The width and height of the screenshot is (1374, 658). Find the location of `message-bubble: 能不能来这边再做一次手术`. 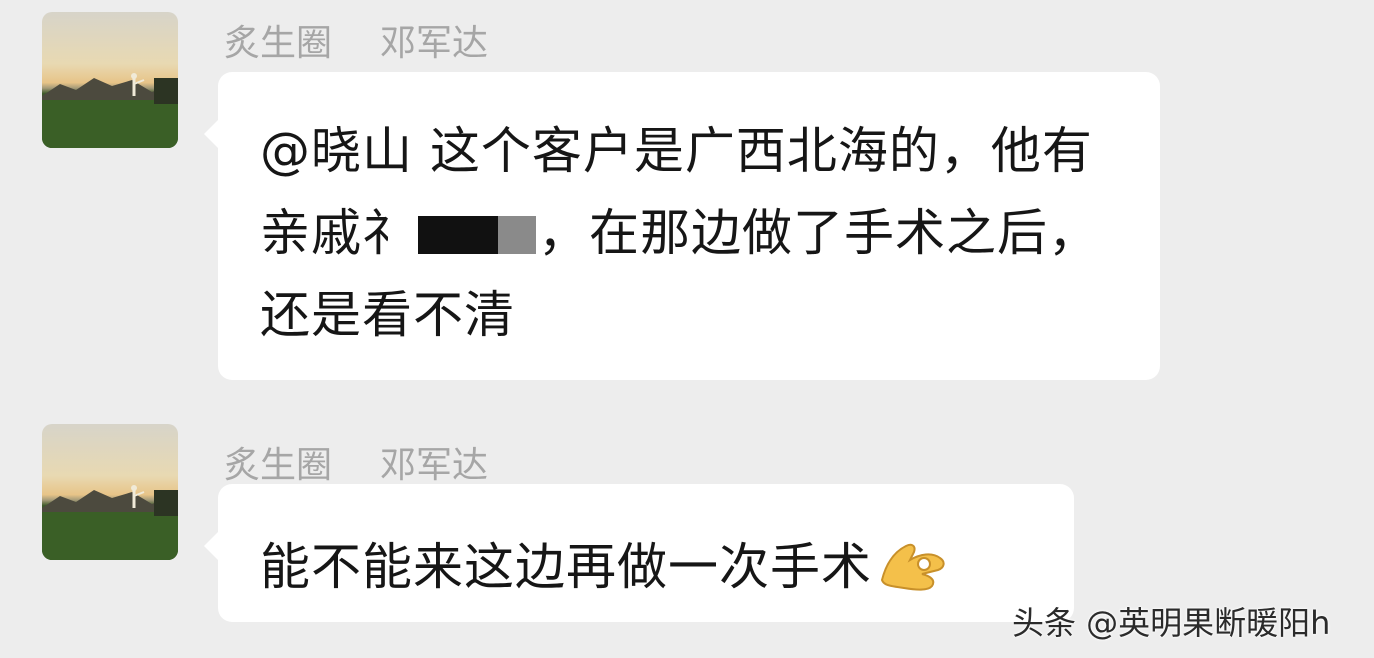

message-bubble: 能不能来这边再做一次手术 is located at coordinates (639, 553).